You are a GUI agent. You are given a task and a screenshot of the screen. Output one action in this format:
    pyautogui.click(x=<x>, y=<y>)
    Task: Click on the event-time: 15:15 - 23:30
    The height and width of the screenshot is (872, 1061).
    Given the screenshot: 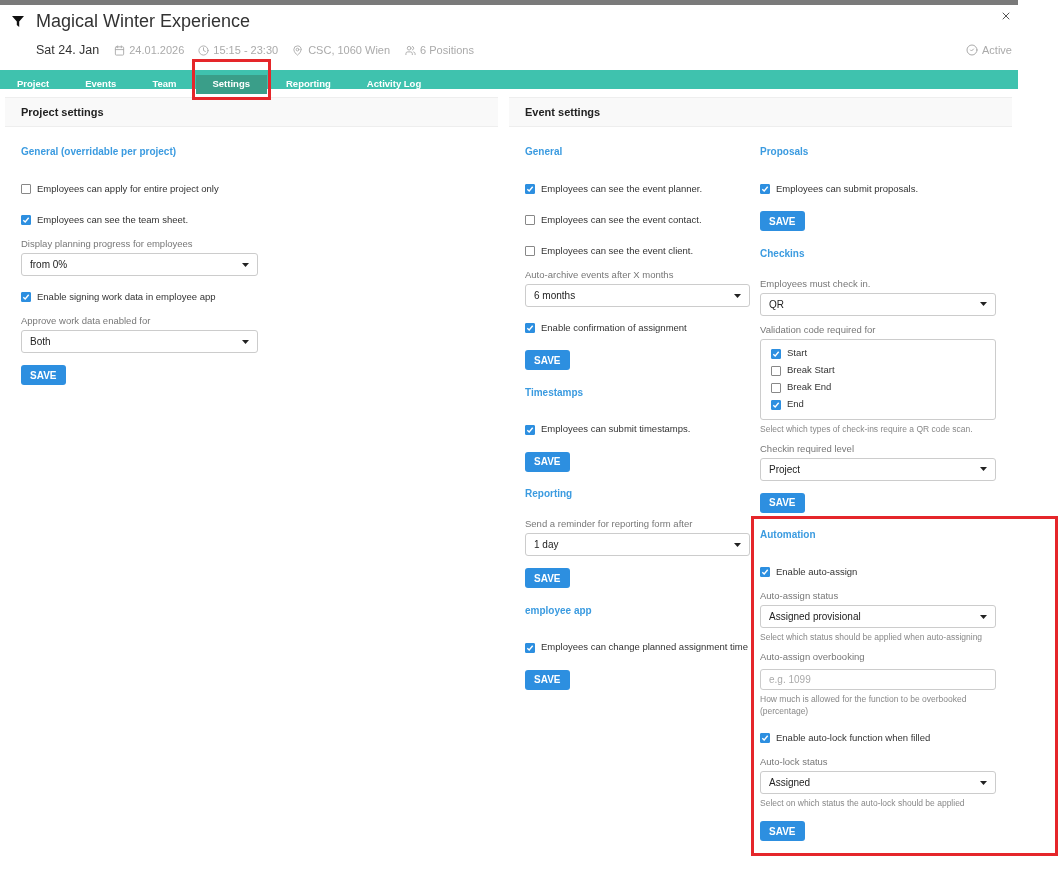 What is the action you would take?
    pyautogui.click(x=246, y=50)
    